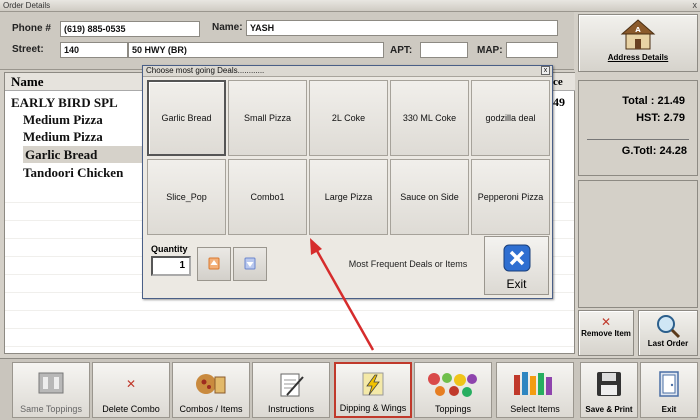 The height and width of the screenshot is (420, 700). I want to click on map-label: MAP:, so click(490, 50).